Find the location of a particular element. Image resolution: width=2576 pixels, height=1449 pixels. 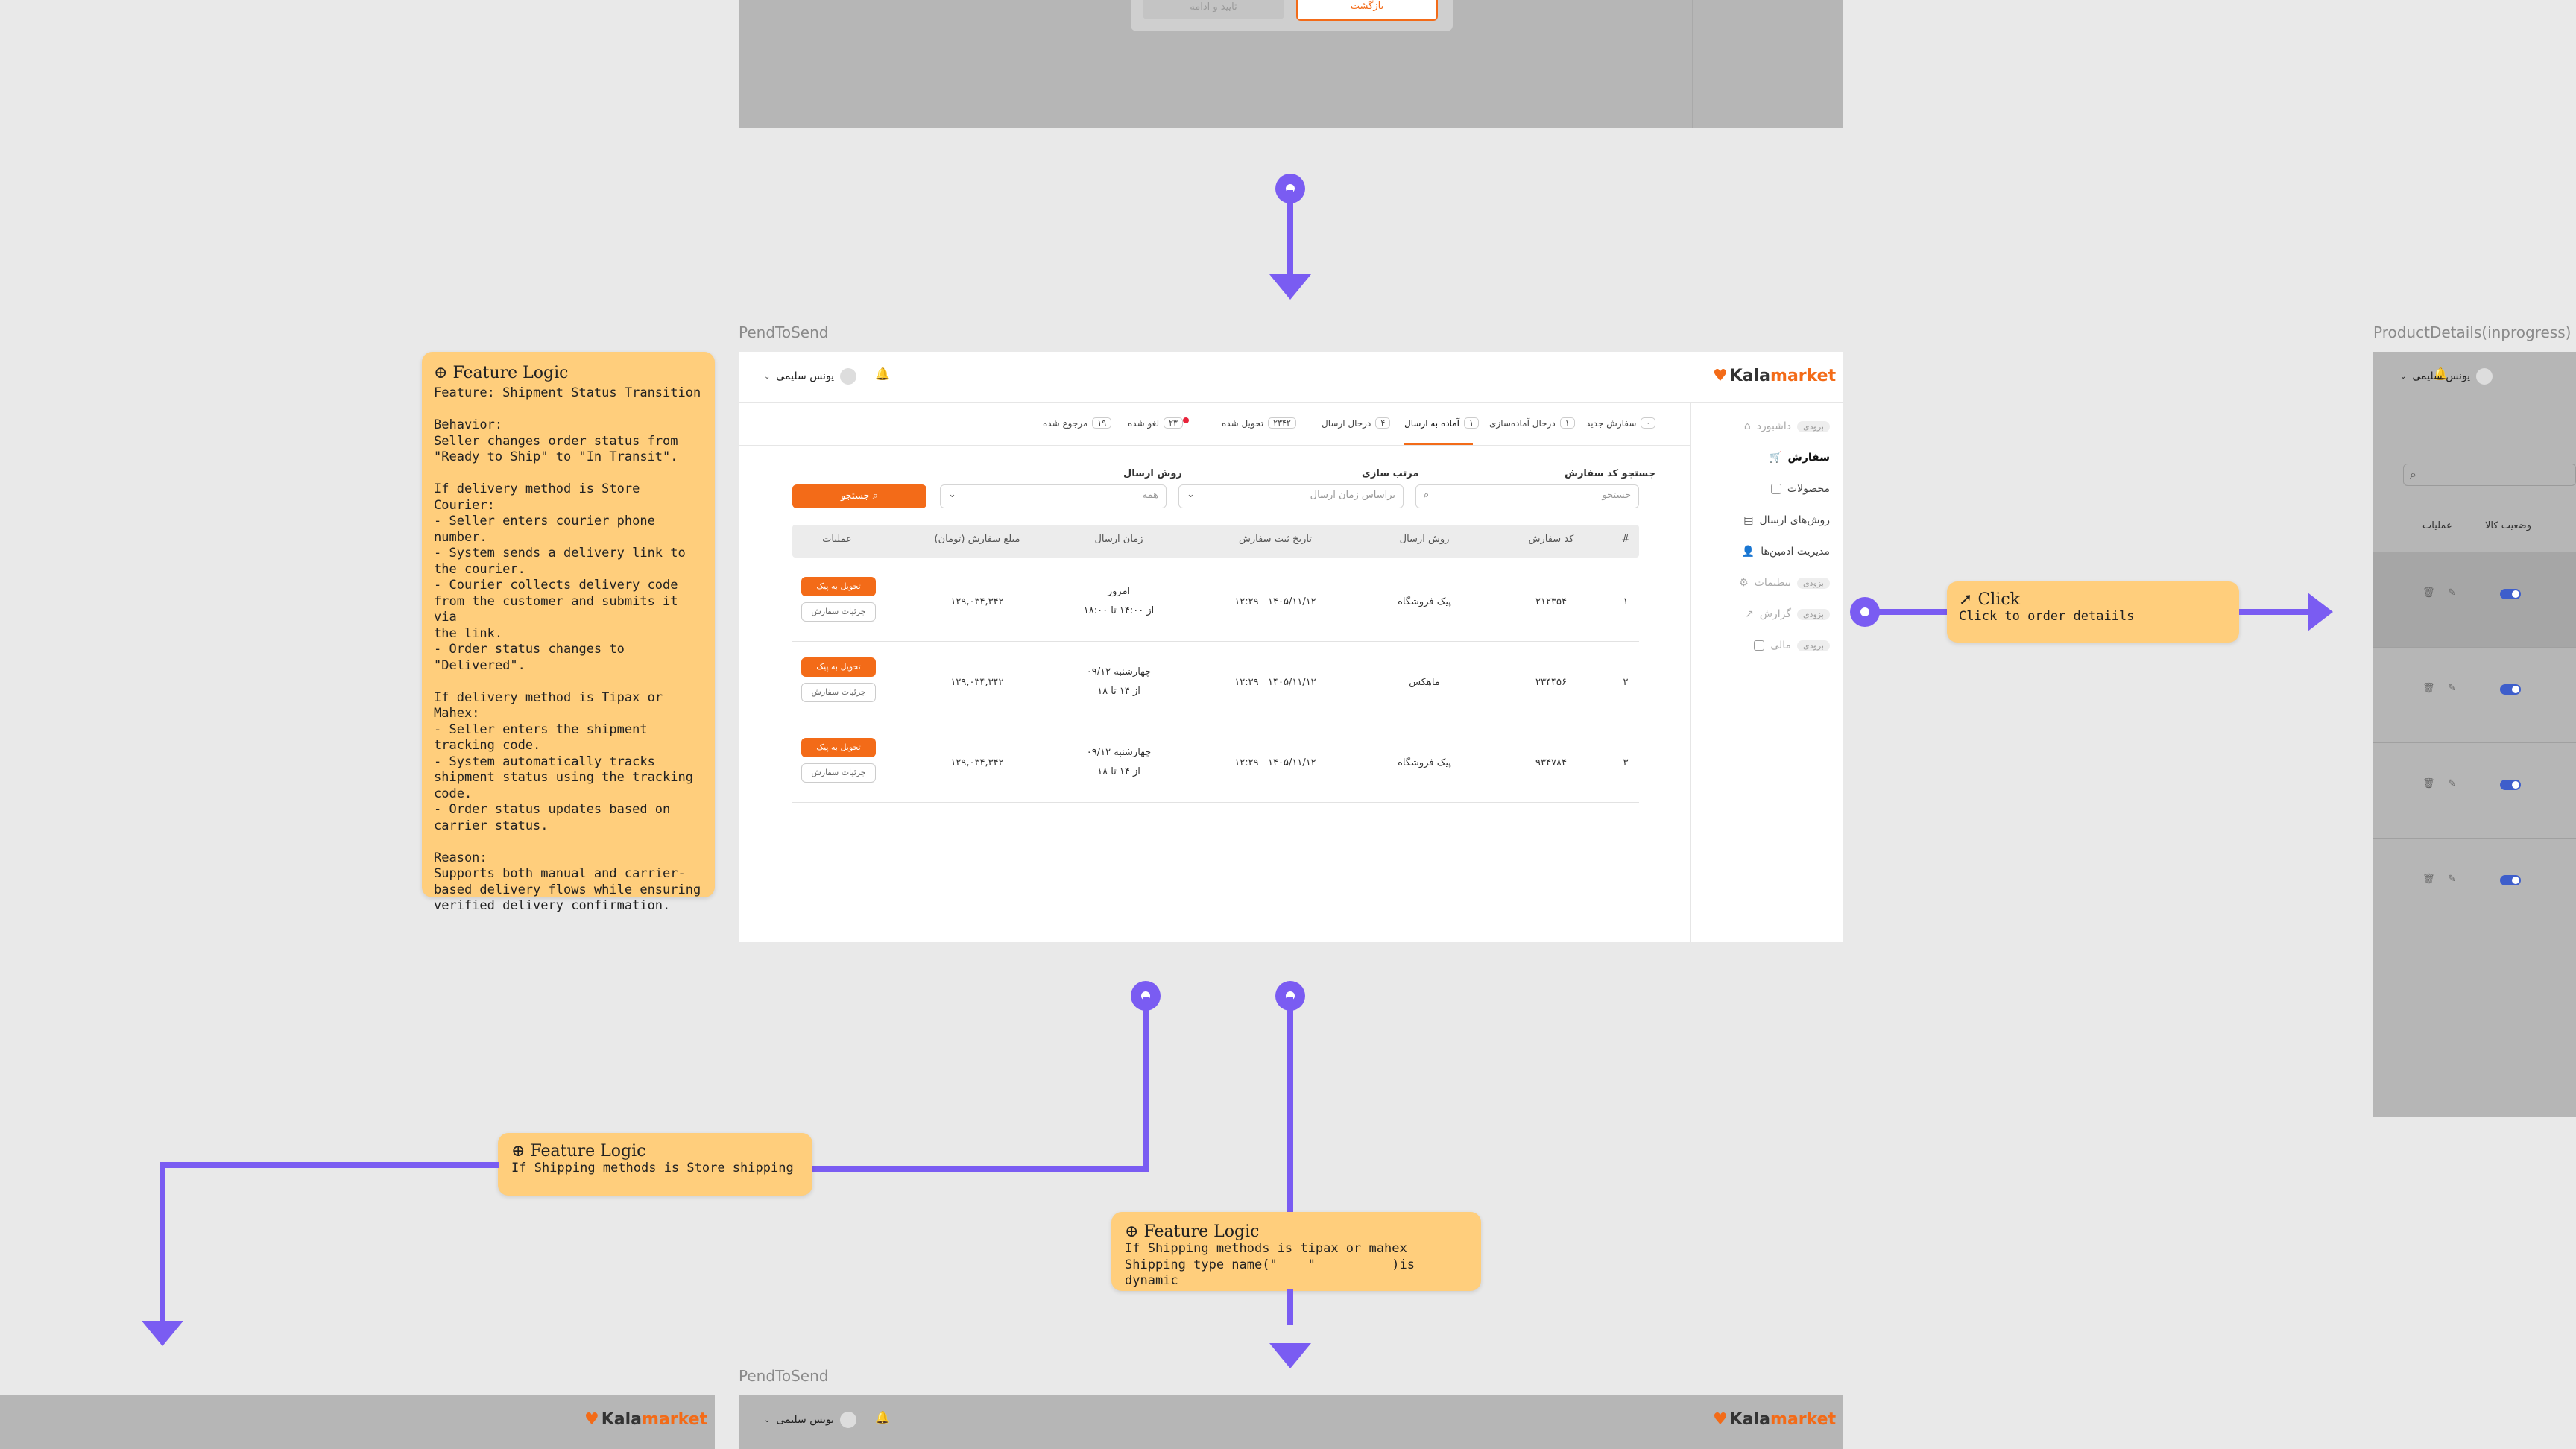

sort-select: براساس زمان ارسال ⌄ is located at coordinates (1291, 496).